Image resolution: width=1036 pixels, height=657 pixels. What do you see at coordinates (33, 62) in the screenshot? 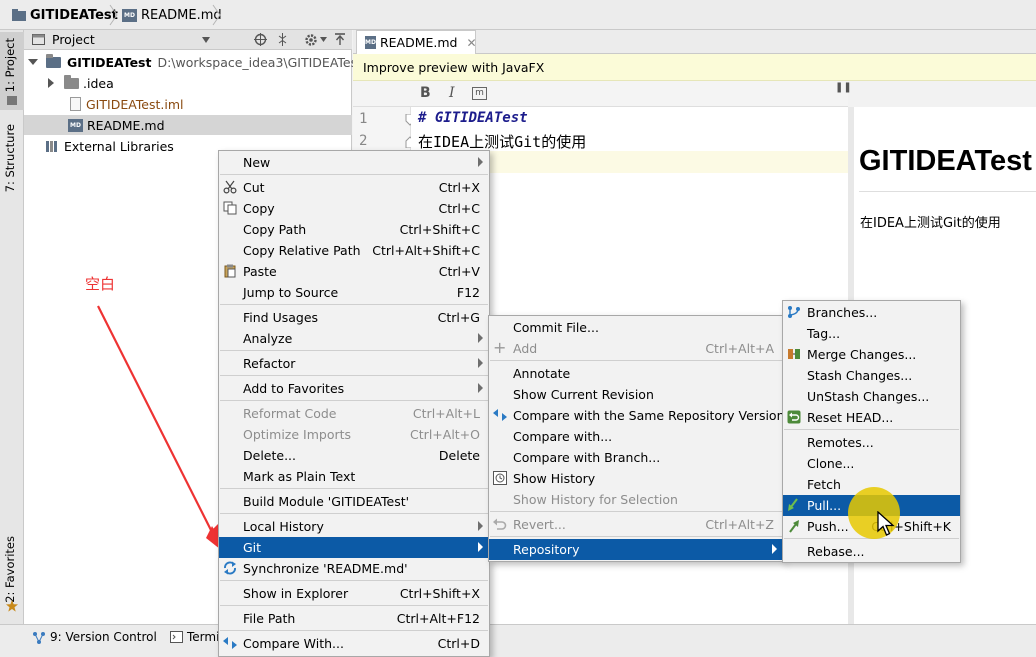
I see `expand-arrow-icon` at bounding box center [33, 62].